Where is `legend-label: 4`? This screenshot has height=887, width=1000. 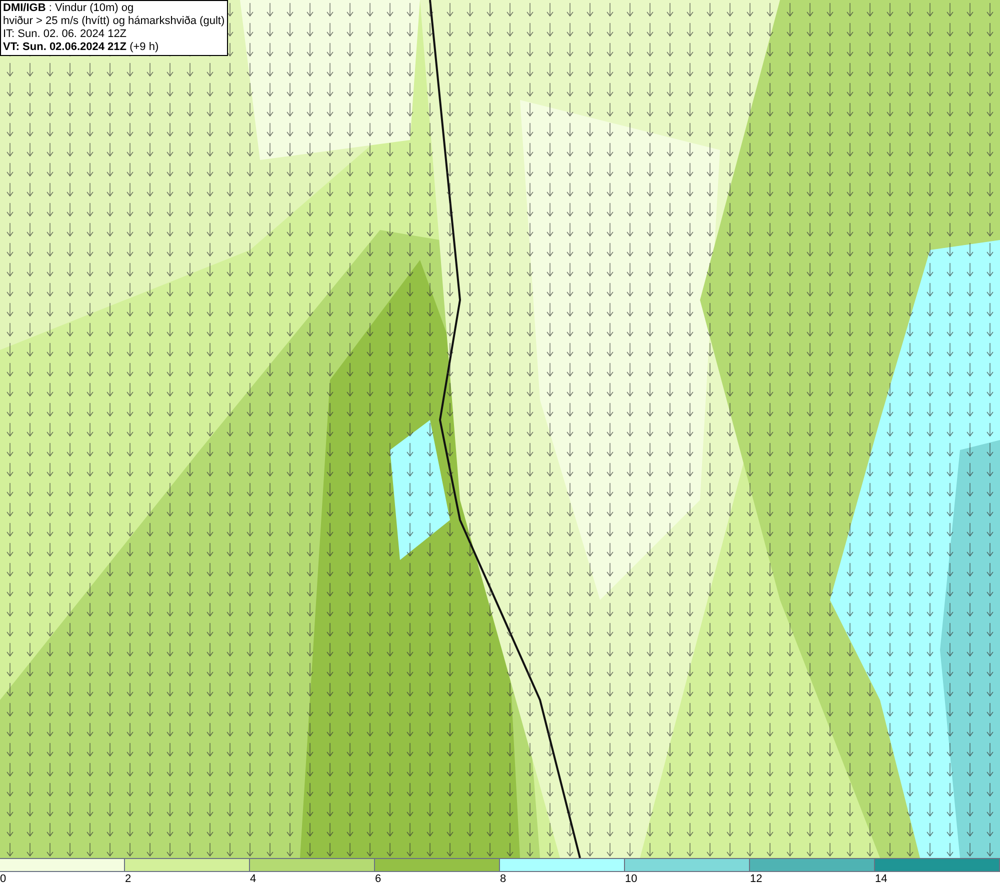 legend-label: 4 is located at coordinates (253, 879).